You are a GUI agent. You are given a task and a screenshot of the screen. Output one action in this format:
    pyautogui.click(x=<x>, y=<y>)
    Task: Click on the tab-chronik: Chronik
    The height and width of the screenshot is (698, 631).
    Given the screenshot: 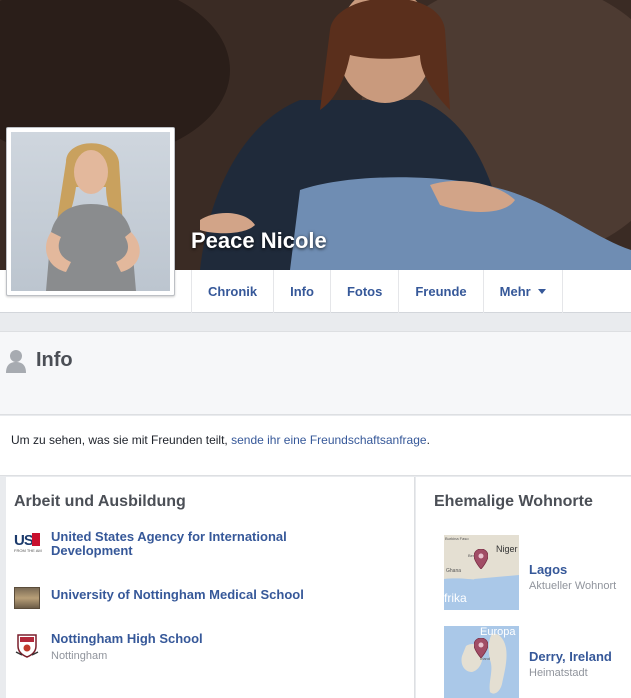 What is the action you would take?
    pyautogui.click(x=232, y=291)
    